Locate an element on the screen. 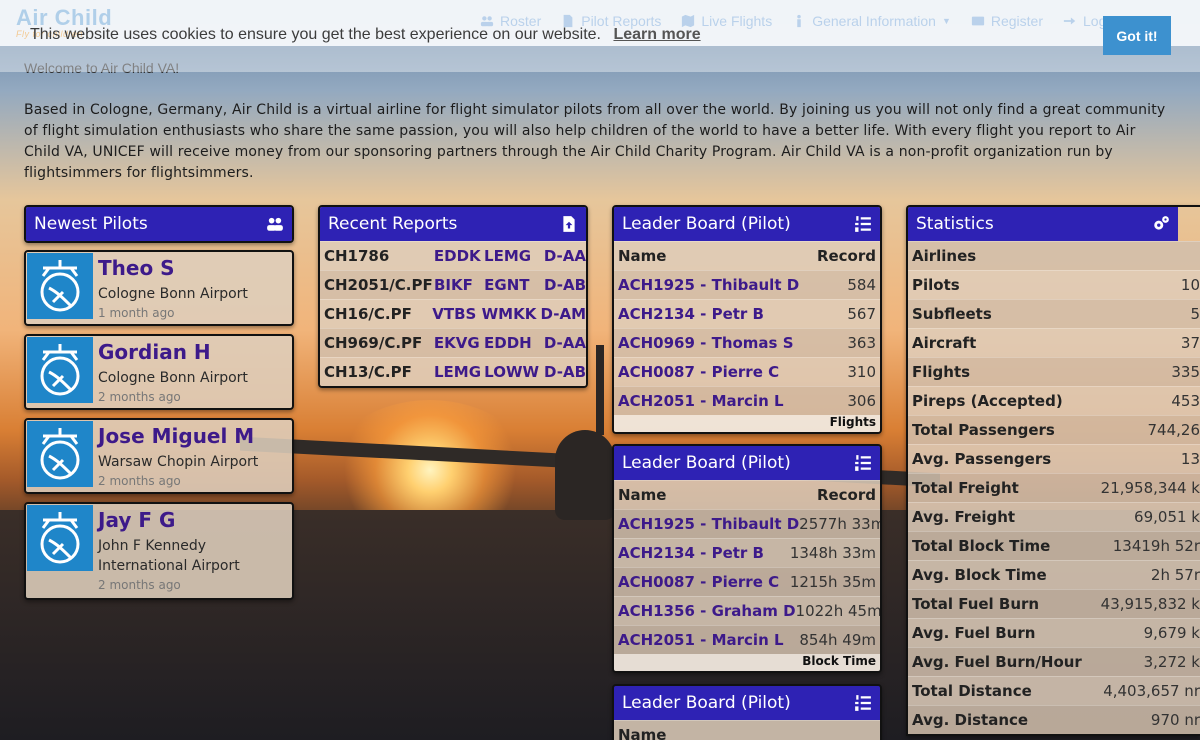  leaderboard-row: ACH1925 - Thibault D 2577h 33m is located at coordinates (747, 523).